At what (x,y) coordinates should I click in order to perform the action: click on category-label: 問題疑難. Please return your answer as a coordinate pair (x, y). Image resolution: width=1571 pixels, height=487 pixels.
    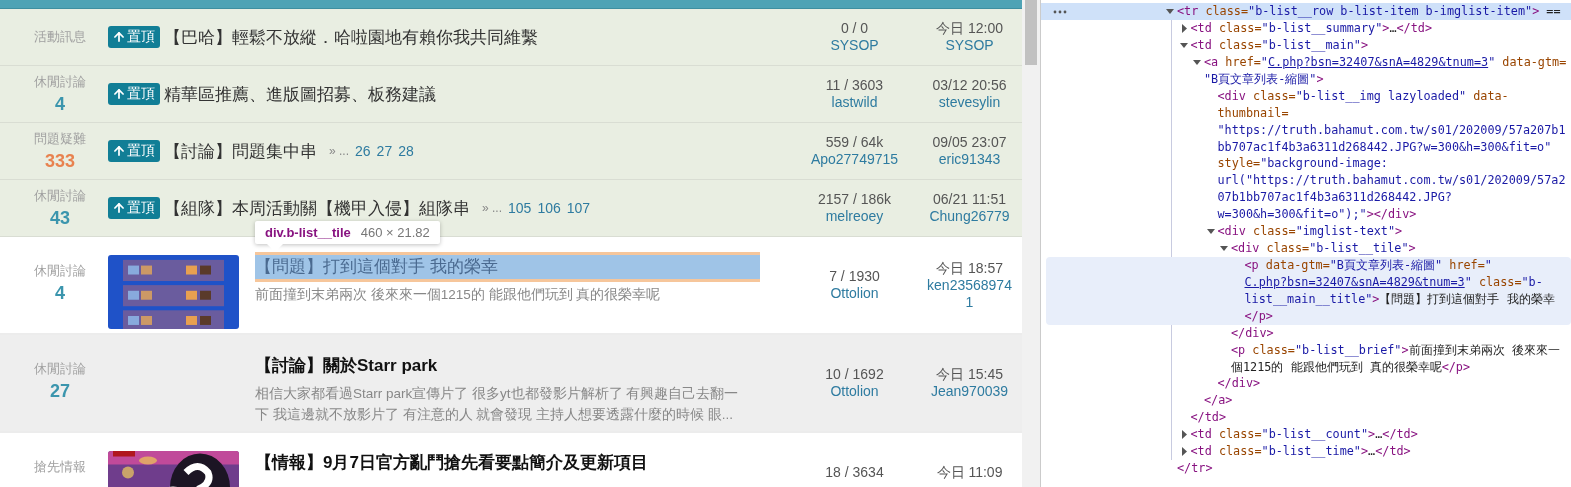
    Looking at the image, I should click on (60, 139).